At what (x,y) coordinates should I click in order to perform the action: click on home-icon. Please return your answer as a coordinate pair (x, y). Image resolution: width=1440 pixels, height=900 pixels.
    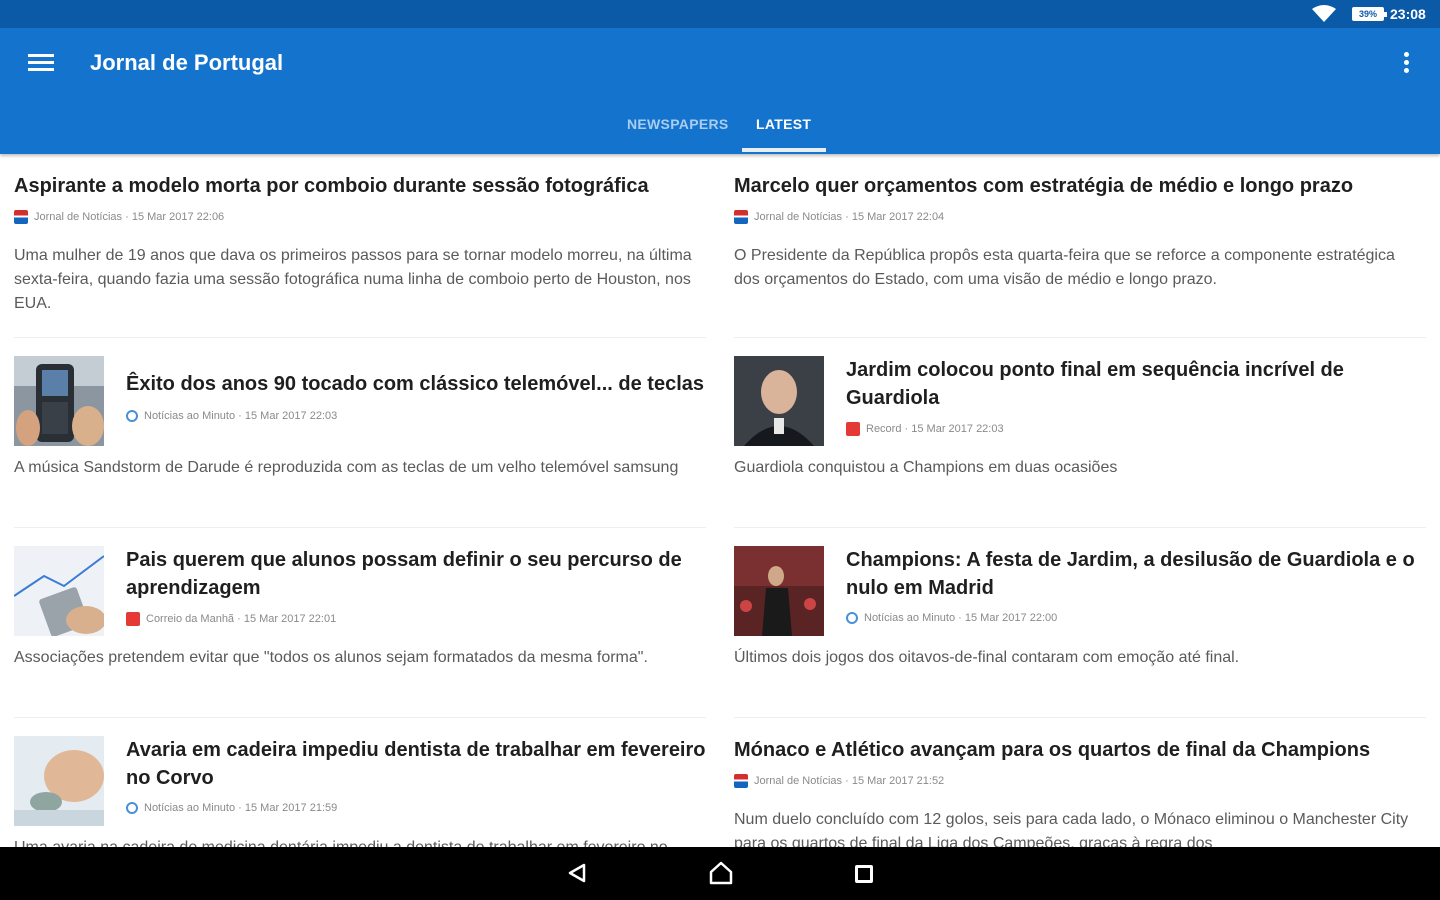
    Looking at the image, I should click on (721, 873).